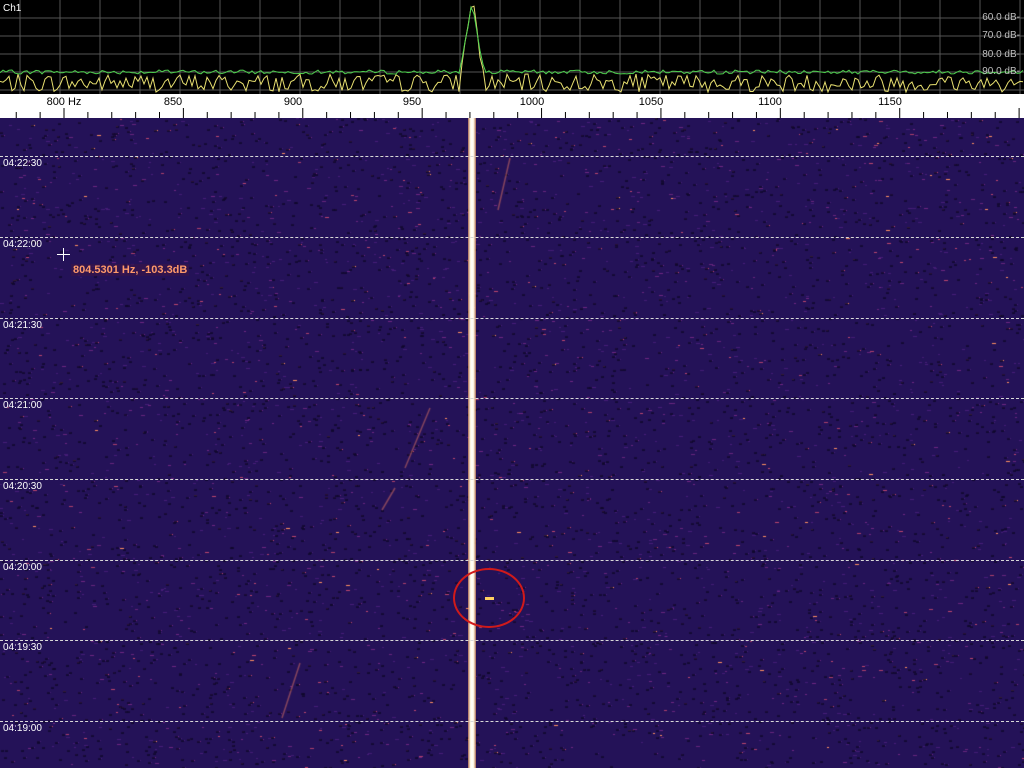  I want to click on time-label: 04:20:00, so click(22, 567).